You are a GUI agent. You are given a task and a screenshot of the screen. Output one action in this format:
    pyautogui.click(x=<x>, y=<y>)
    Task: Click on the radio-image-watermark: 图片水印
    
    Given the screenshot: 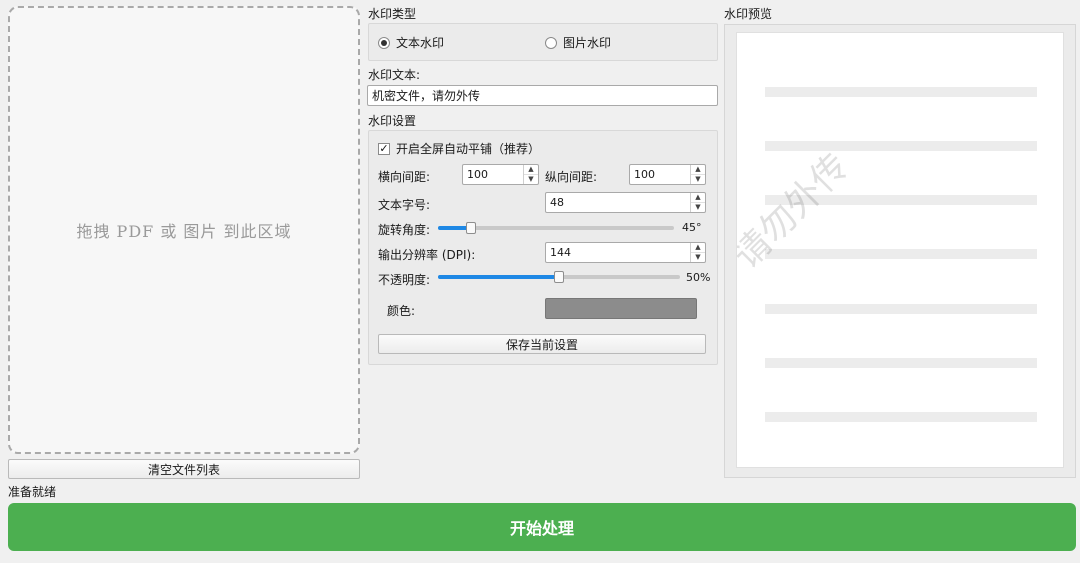 What is the action you would take?
    pyautogui.click(x=578, y=42)
    